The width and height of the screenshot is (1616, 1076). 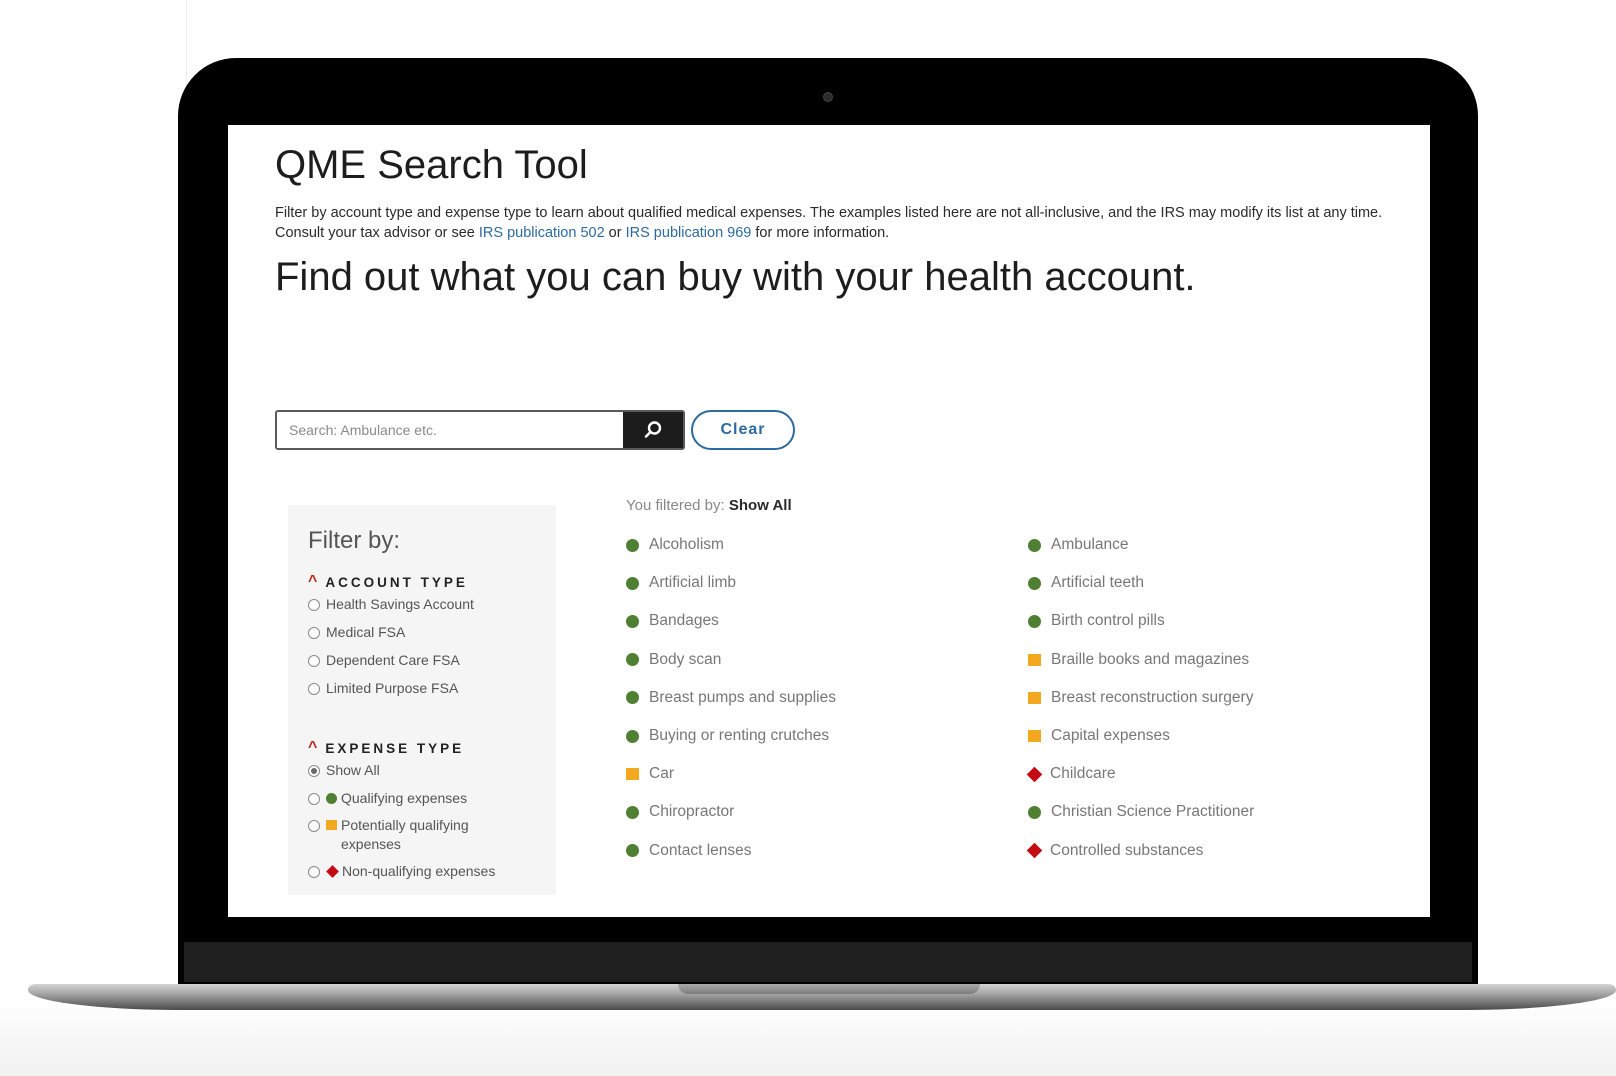 I want to click on result-item: Bandages, so click(x=672, y=621).